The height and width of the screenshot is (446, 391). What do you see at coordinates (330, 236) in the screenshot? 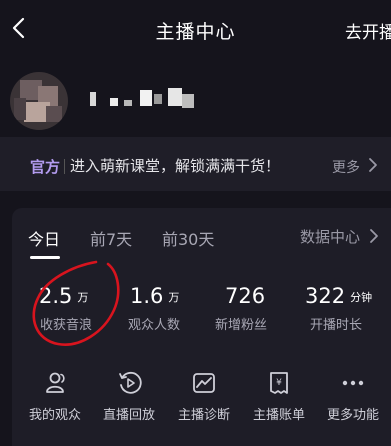
I see `data-center-link: 数据中心` at bounding box center [330, 236].